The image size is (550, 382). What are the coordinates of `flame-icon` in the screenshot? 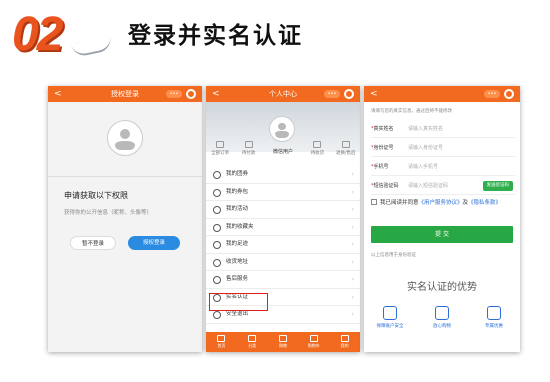 It's located at (217, 210).